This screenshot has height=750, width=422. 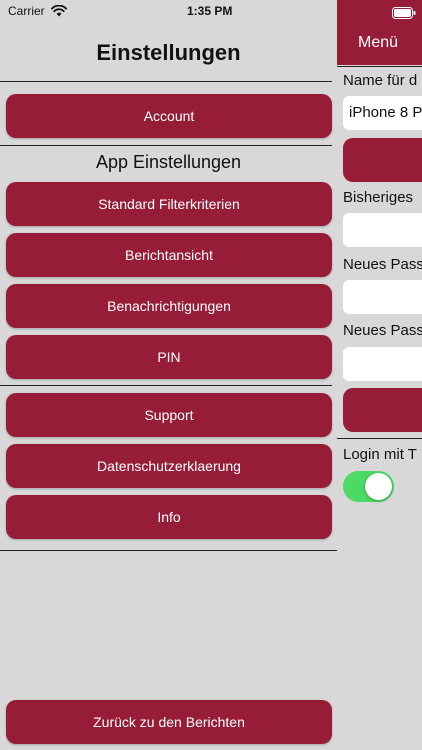 What do you see at coordinates (169, 204) in the screenshot?
I see `standard-filter-button: Standard Filterkriterien` at bounding box center [169, 204].